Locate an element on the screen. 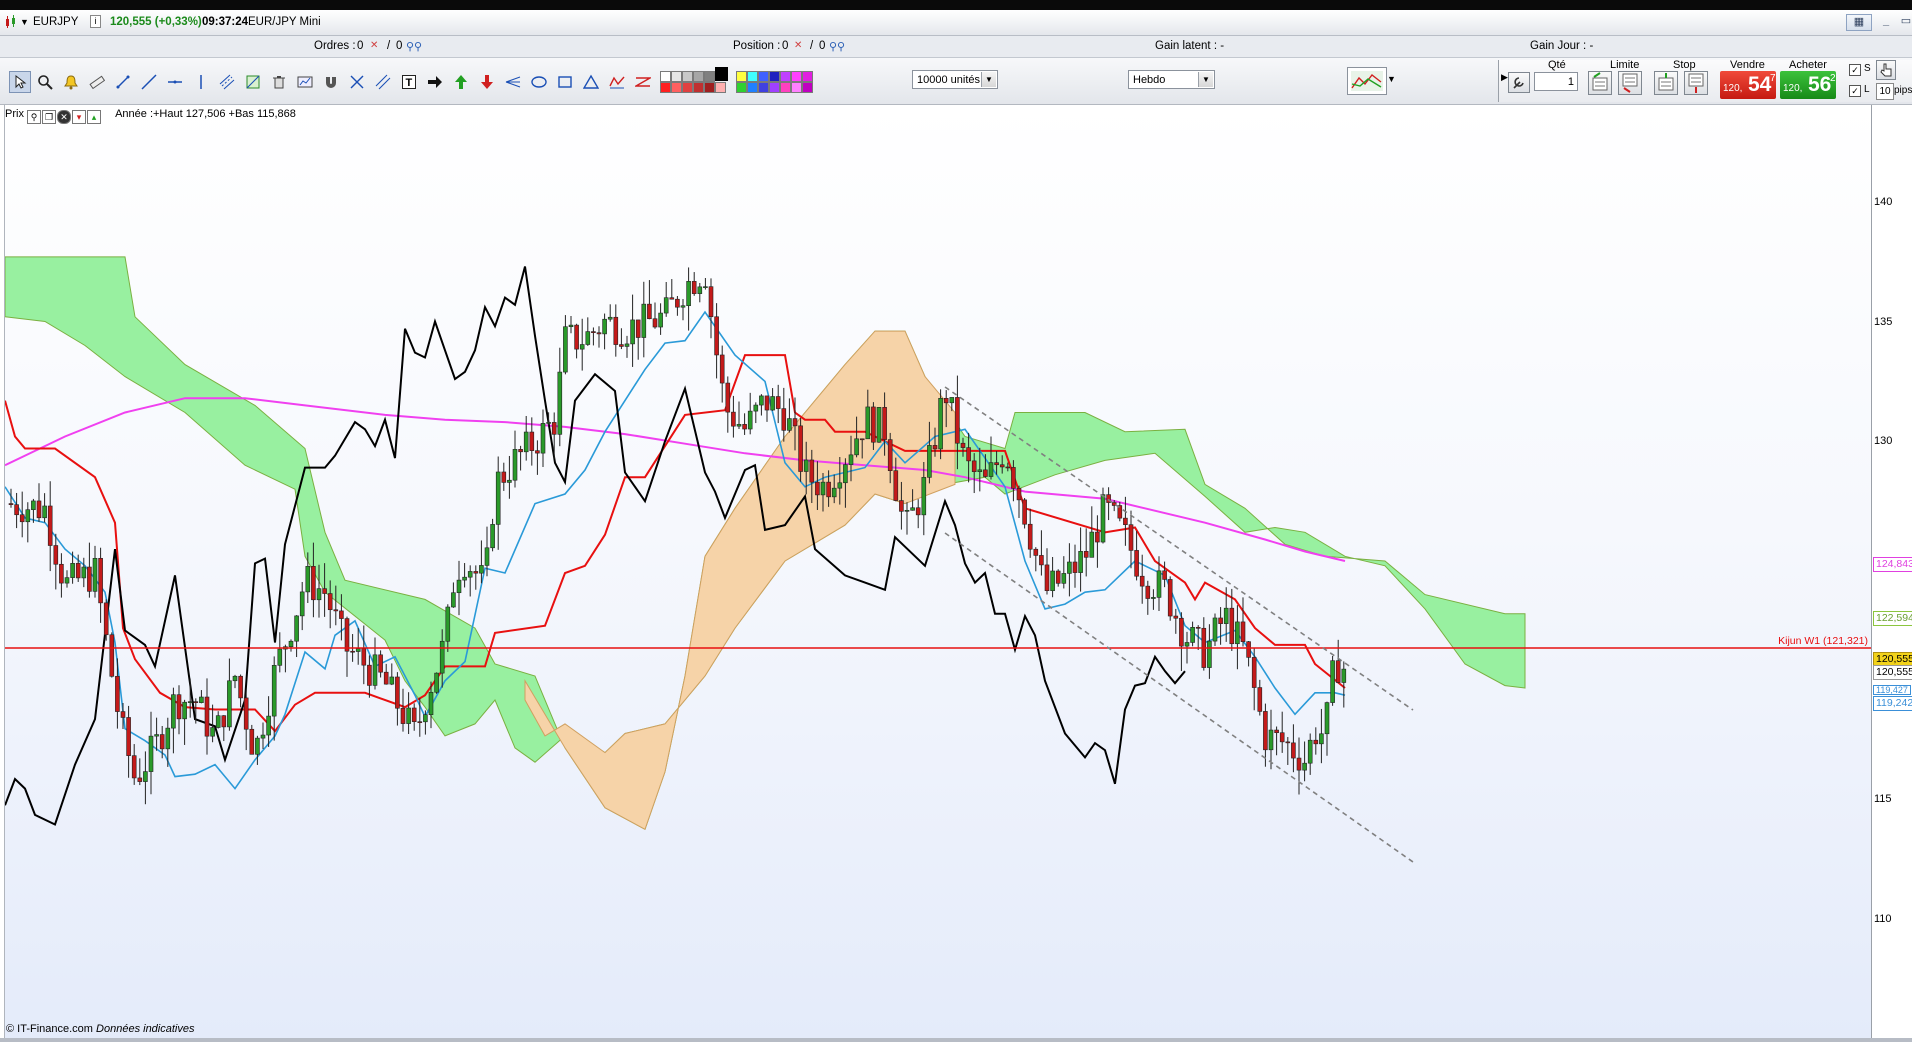 The image size is (1912, 1043). parallel-lines-icon is located at coordinates (383, 82).